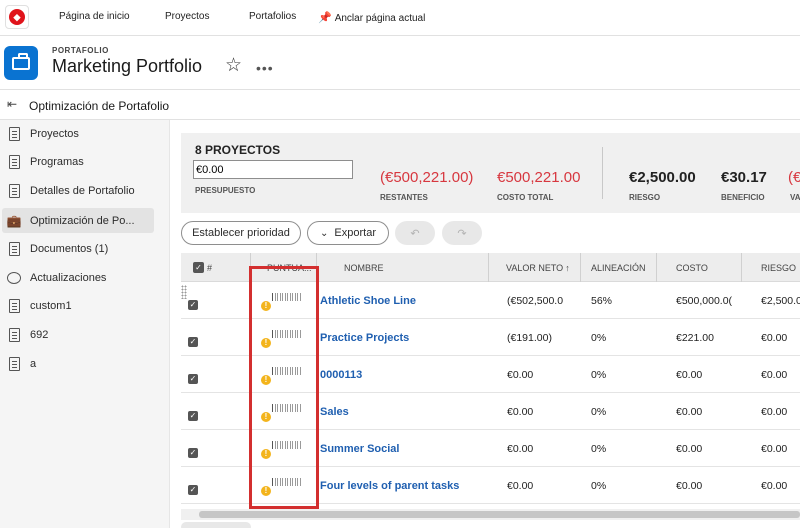  What do you see at coordinates (364, 267) in the screenshot?
I see `header-name: NOMBRE` at bounding box center [364, 267].